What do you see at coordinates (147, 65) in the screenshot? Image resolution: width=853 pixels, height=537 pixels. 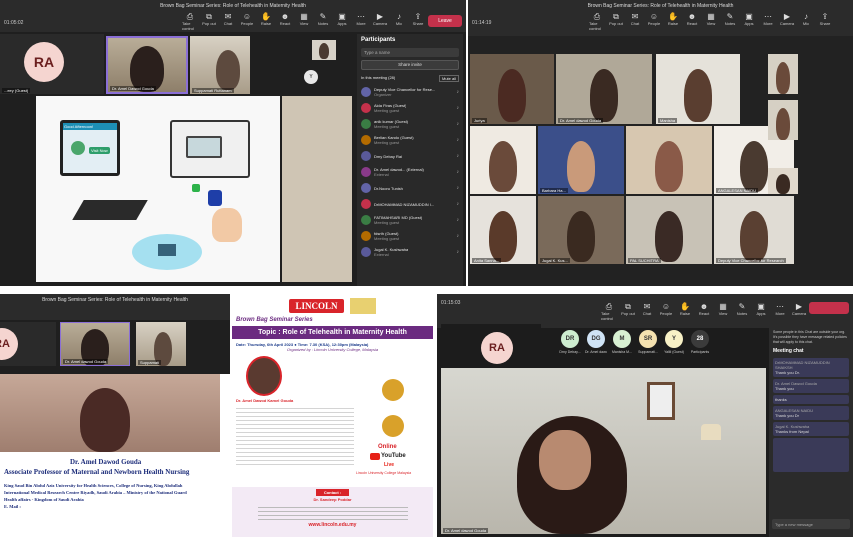 I see `video-tile-speaker: Dr. Amel Dawod Gouda` at bounding box center [147, 65].